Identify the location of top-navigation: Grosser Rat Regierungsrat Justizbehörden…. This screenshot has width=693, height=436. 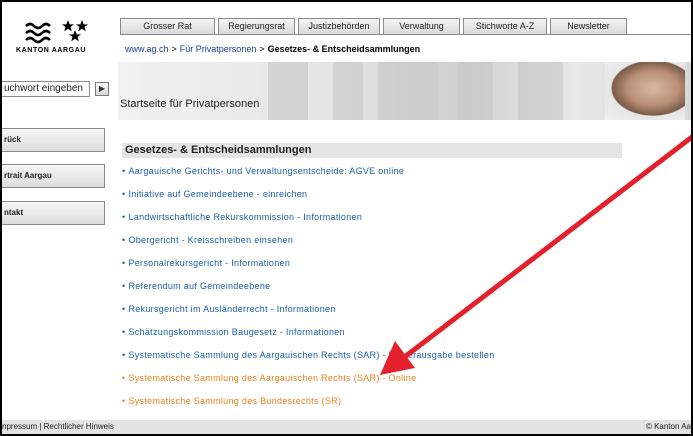
(375, 26).